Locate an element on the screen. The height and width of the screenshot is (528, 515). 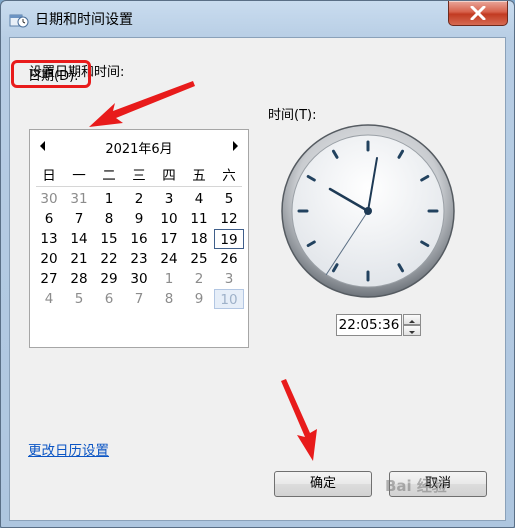
weekday-header: 一 is located at coordinates (79, 176).